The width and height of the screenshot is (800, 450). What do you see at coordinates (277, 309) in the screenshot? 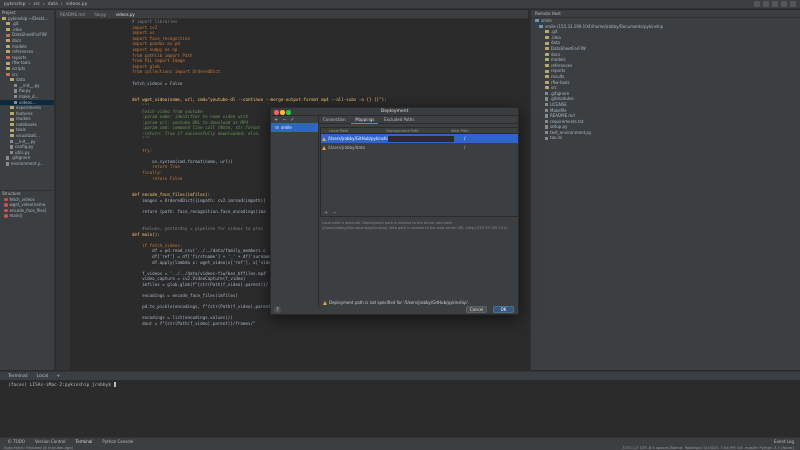
I see `help-button: ?` at bounding box center [277, 309].